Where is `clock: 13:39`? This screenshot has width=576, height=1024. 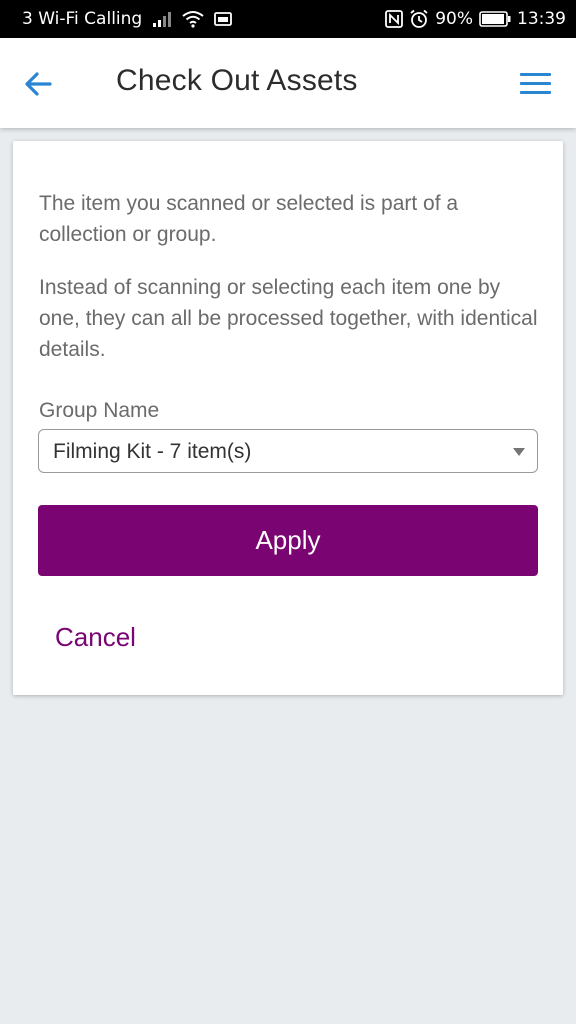 clock: 13:39 is located at coordinates (541, 19).